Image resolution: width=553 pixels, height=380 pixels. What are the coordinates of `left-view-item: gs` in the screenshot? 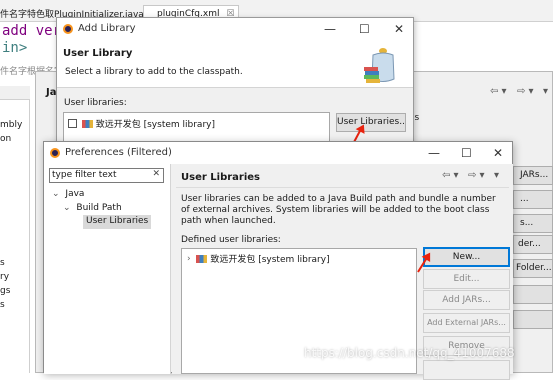 It's located at (5, 291).